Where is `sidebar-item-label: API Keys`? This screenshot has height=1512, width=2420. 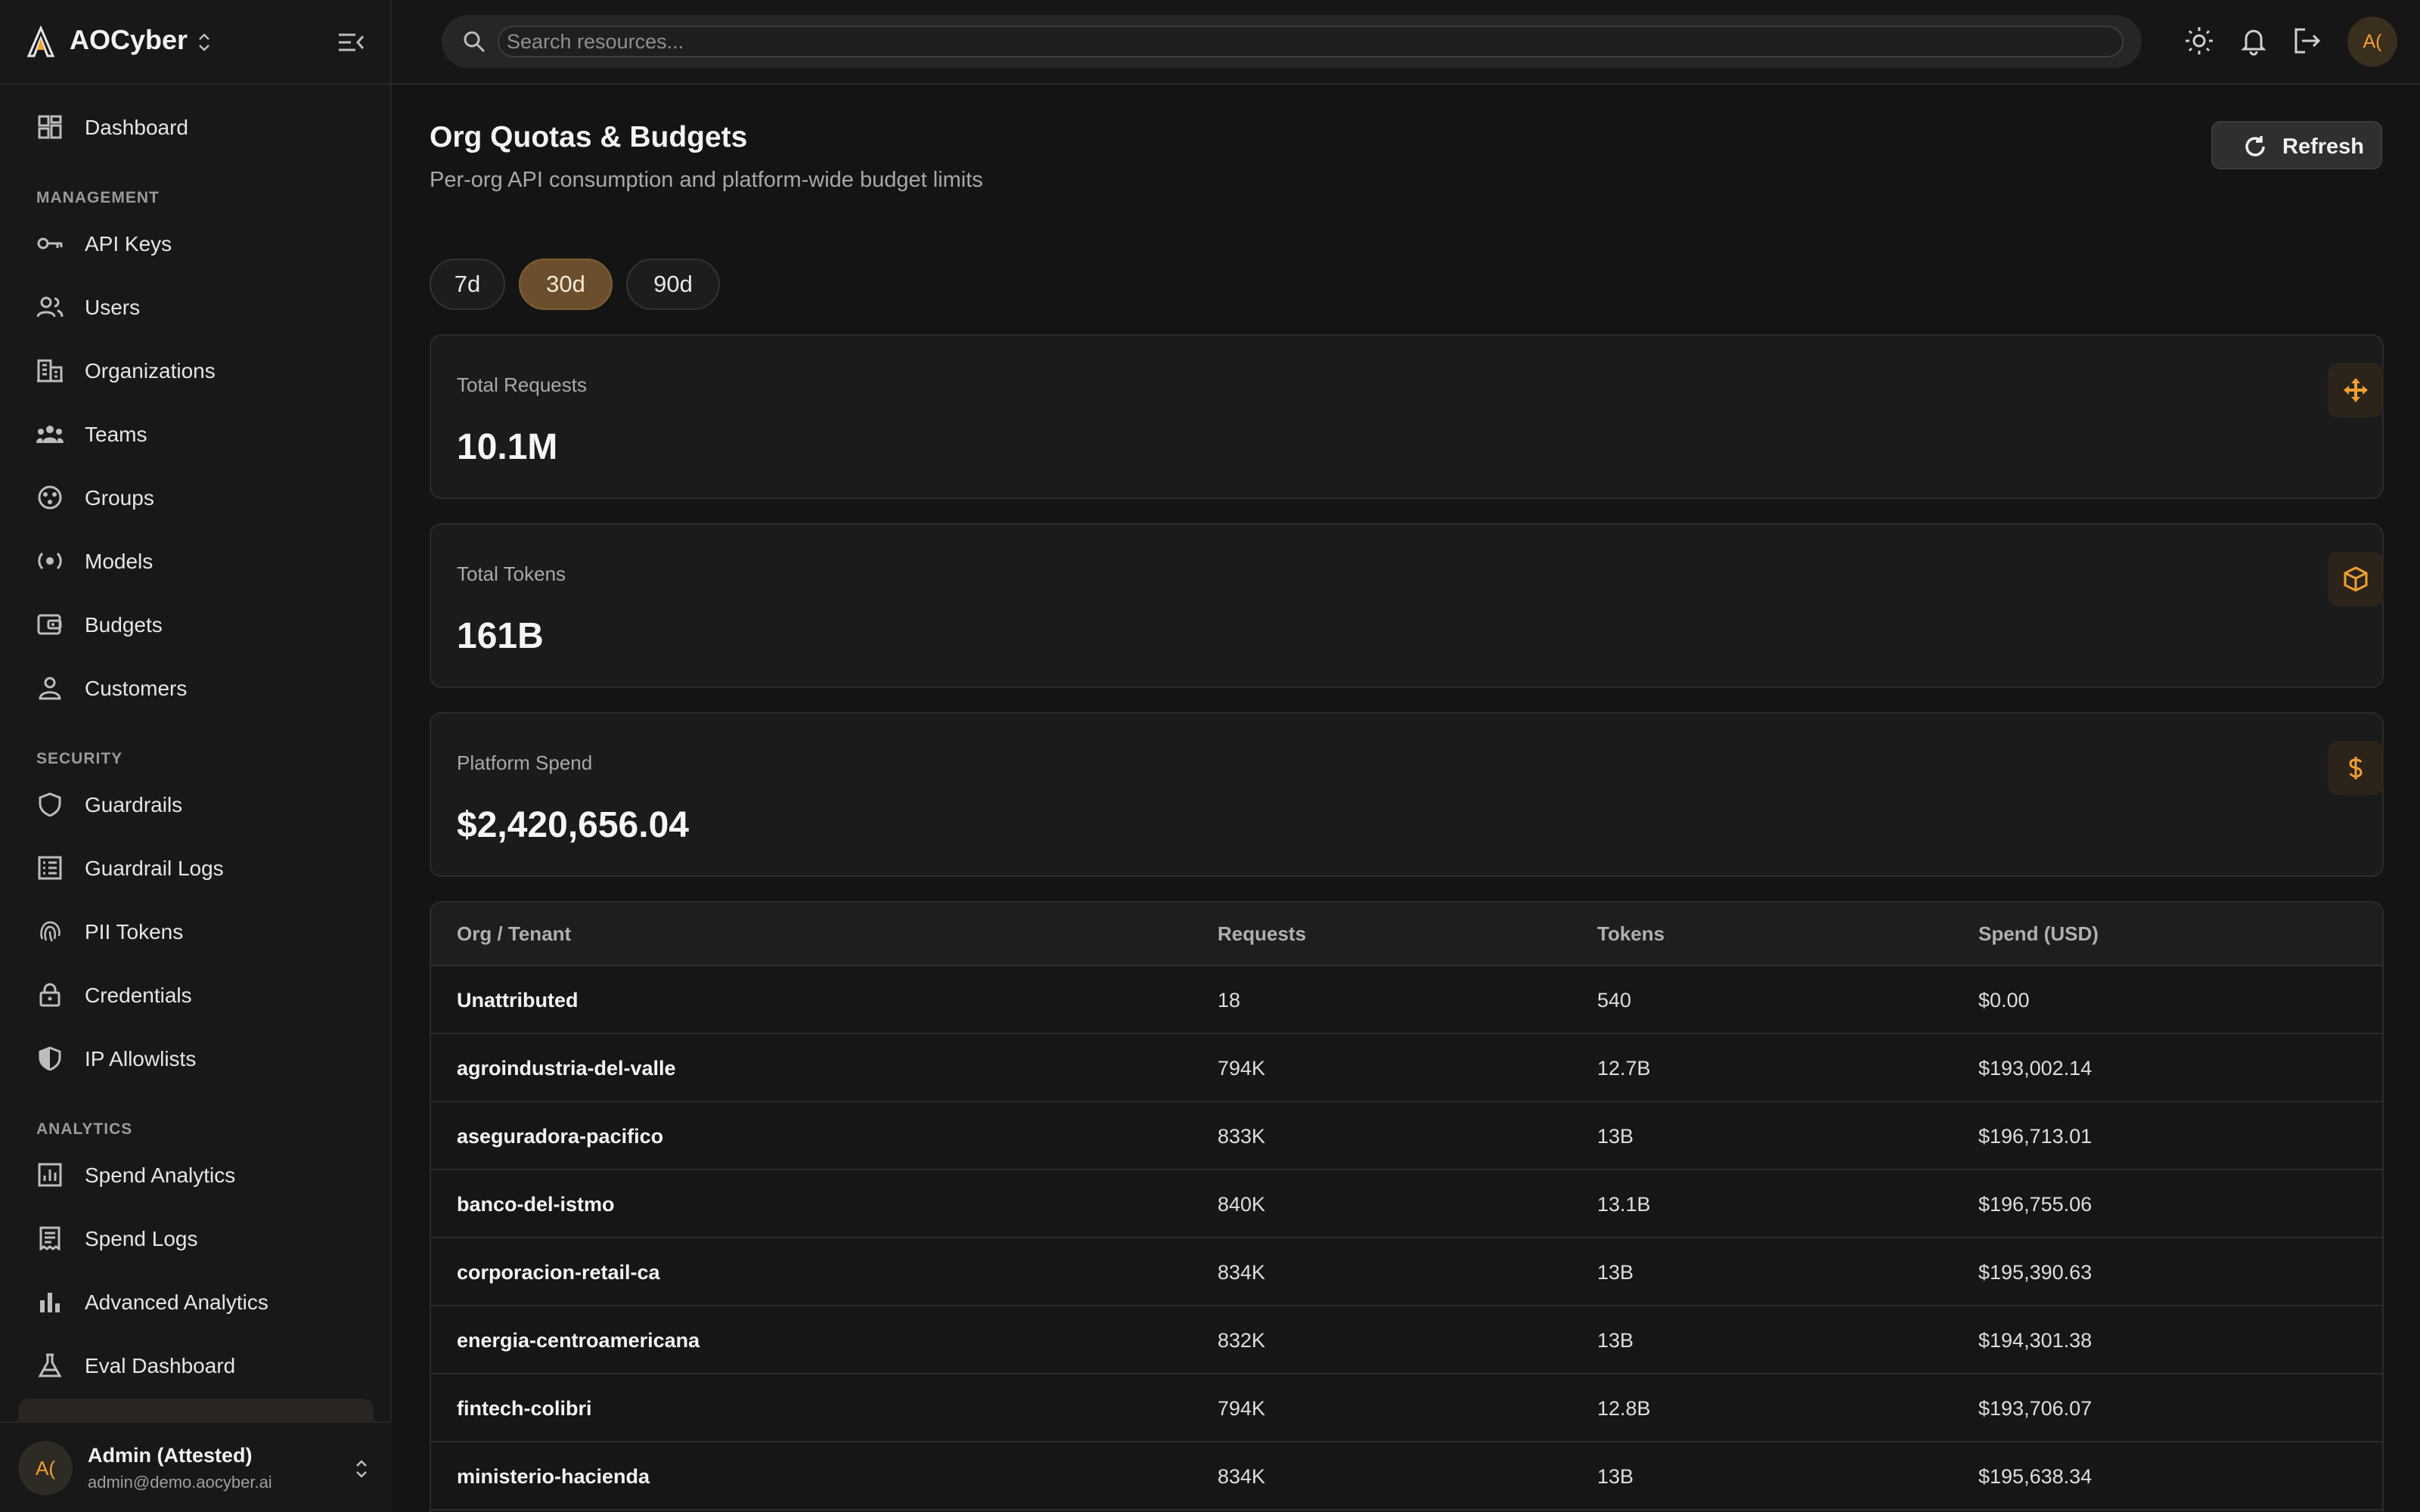 sidebar-item-label: API Keys is located at coordinates (128, 244).